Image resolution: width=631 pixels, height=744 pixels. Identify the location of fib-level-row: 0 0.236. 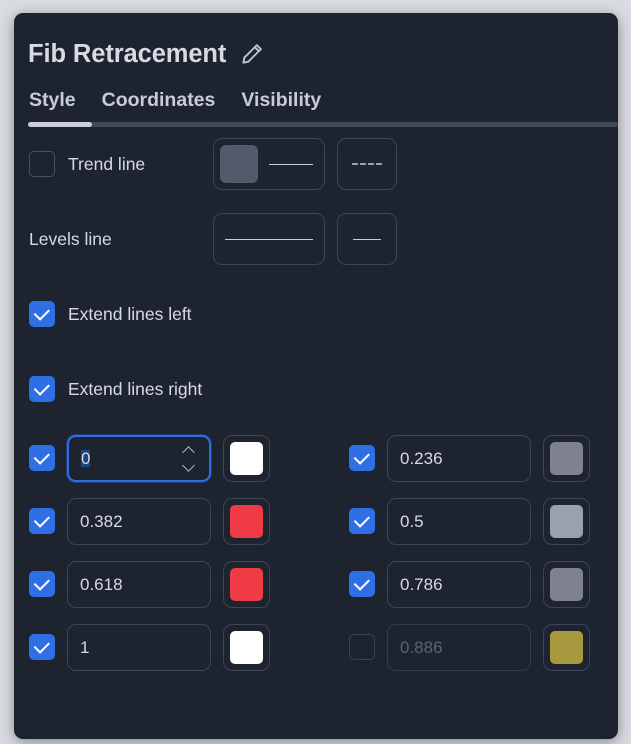
(323, 458).